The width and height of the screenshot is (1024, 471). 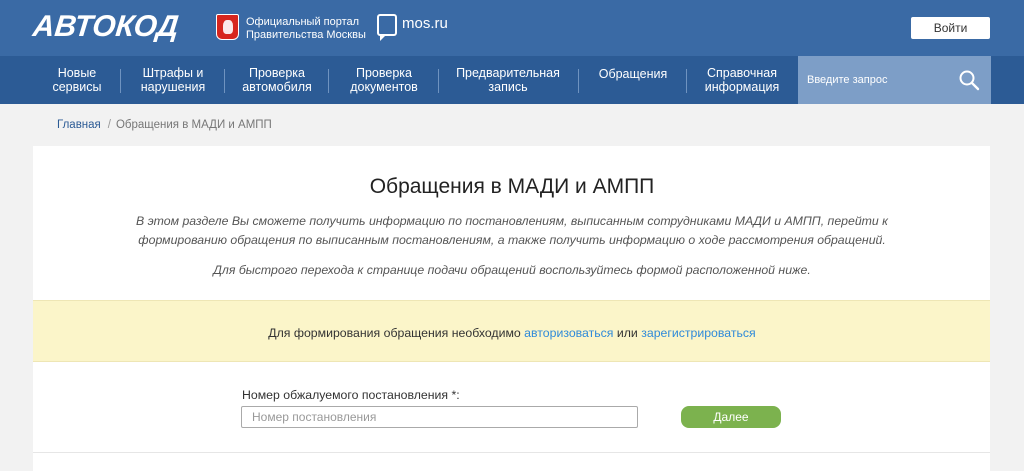 What do you see at coordinates (79, 125) in the screenshot?
I see `breadcrumb-home: Главная` at bounding box center [79, 125].